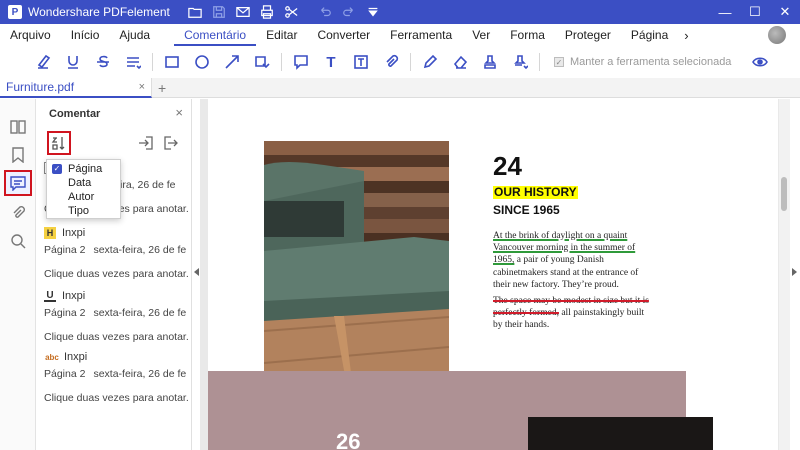  Describe the element at coordinates (343, 35) in the screenshot. I see `menu-converter: Converter` at that location.